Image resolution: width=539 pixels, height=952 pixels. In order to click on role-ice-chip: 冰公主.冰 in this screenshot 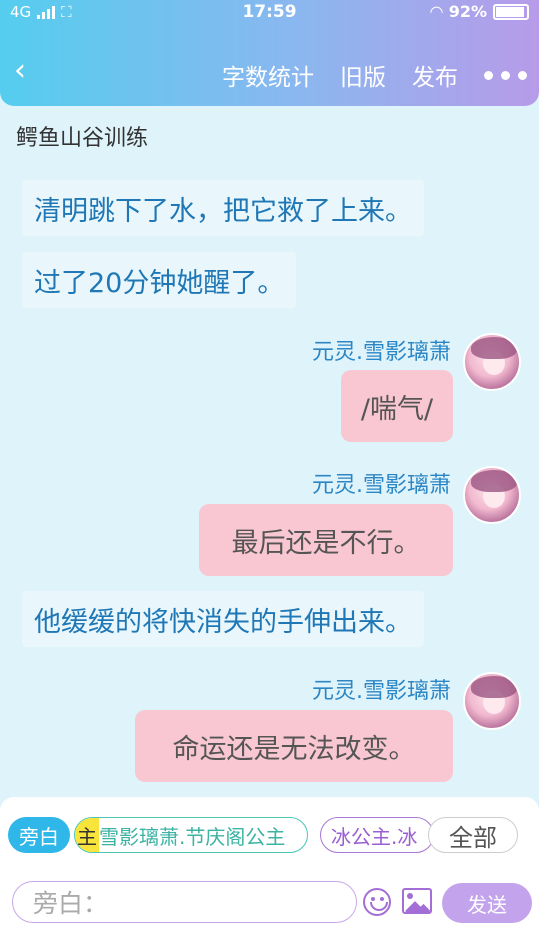, I will do `click(377, 835)`.